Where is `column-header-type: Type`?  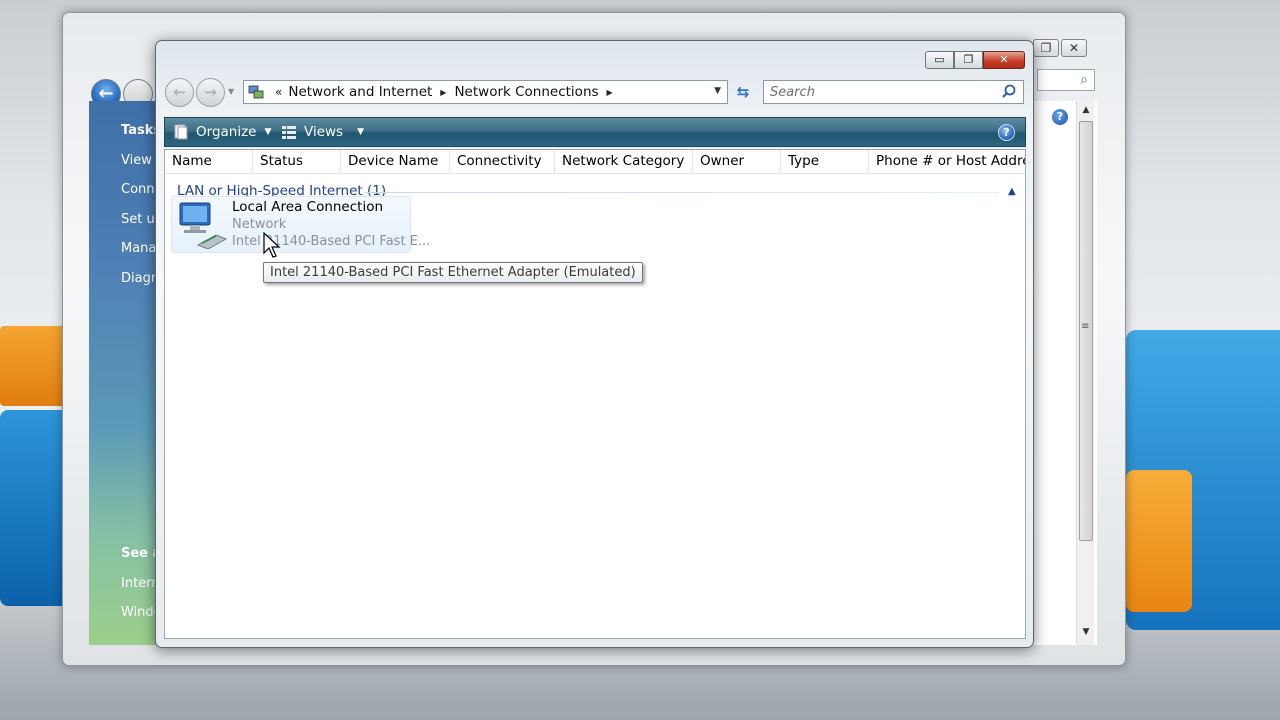 column-header-type: Type is located at coordinates (825, 162).